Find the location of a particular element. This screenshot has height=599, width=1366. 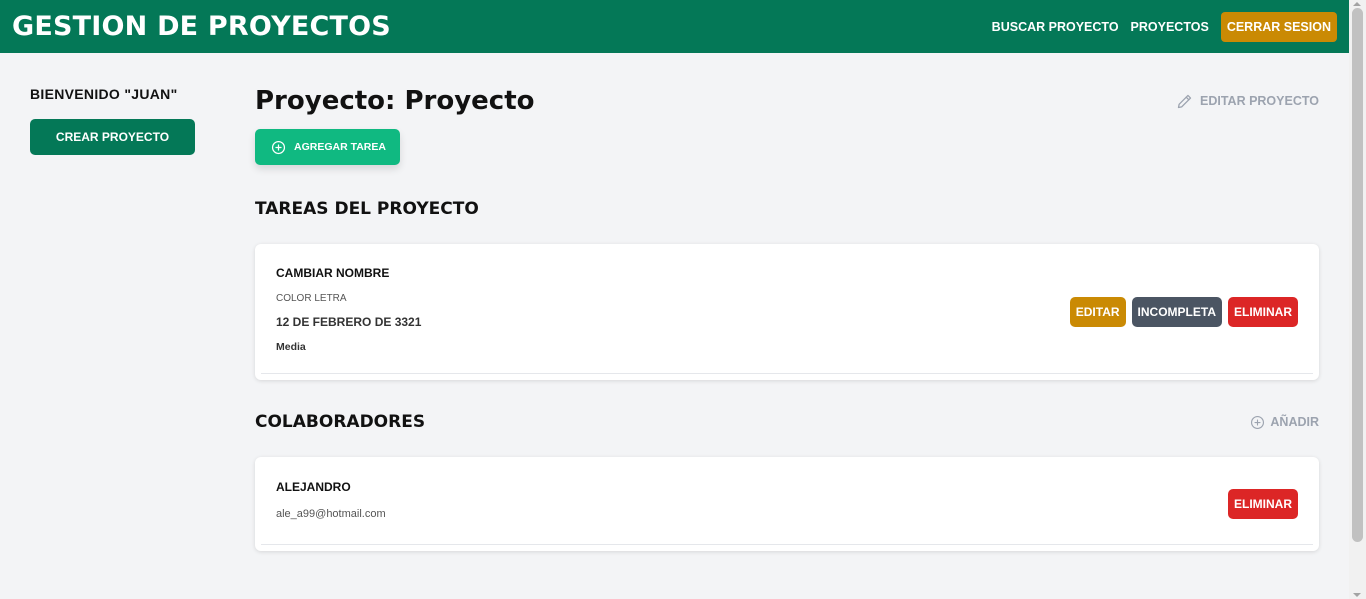

title-row: Proyecto: Proyecto EDITAR PROYECTO is located at coordinates (787, 101).